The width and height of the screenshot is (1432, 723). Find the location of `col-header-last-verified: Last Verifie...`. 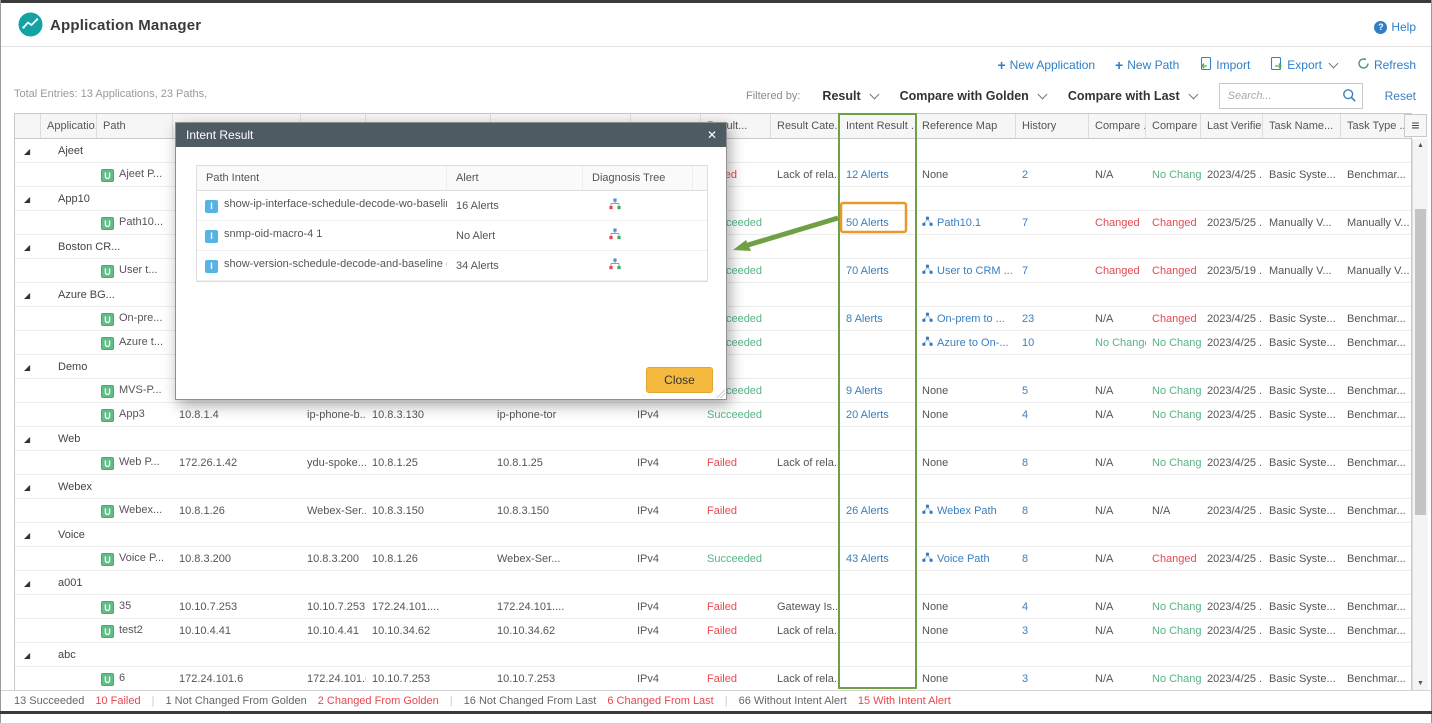

col-header-last-verified: Last Verifie... is located at coordinates (1232, 126).